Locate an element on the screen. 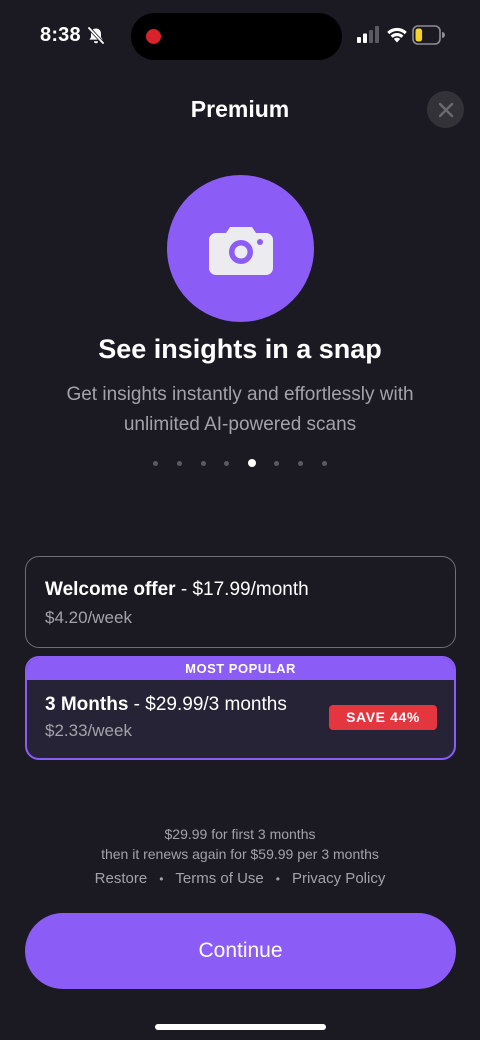 This screenshot has height=1040, width=480. plan-name: Welcome offer is located at coordinates (110, 589).